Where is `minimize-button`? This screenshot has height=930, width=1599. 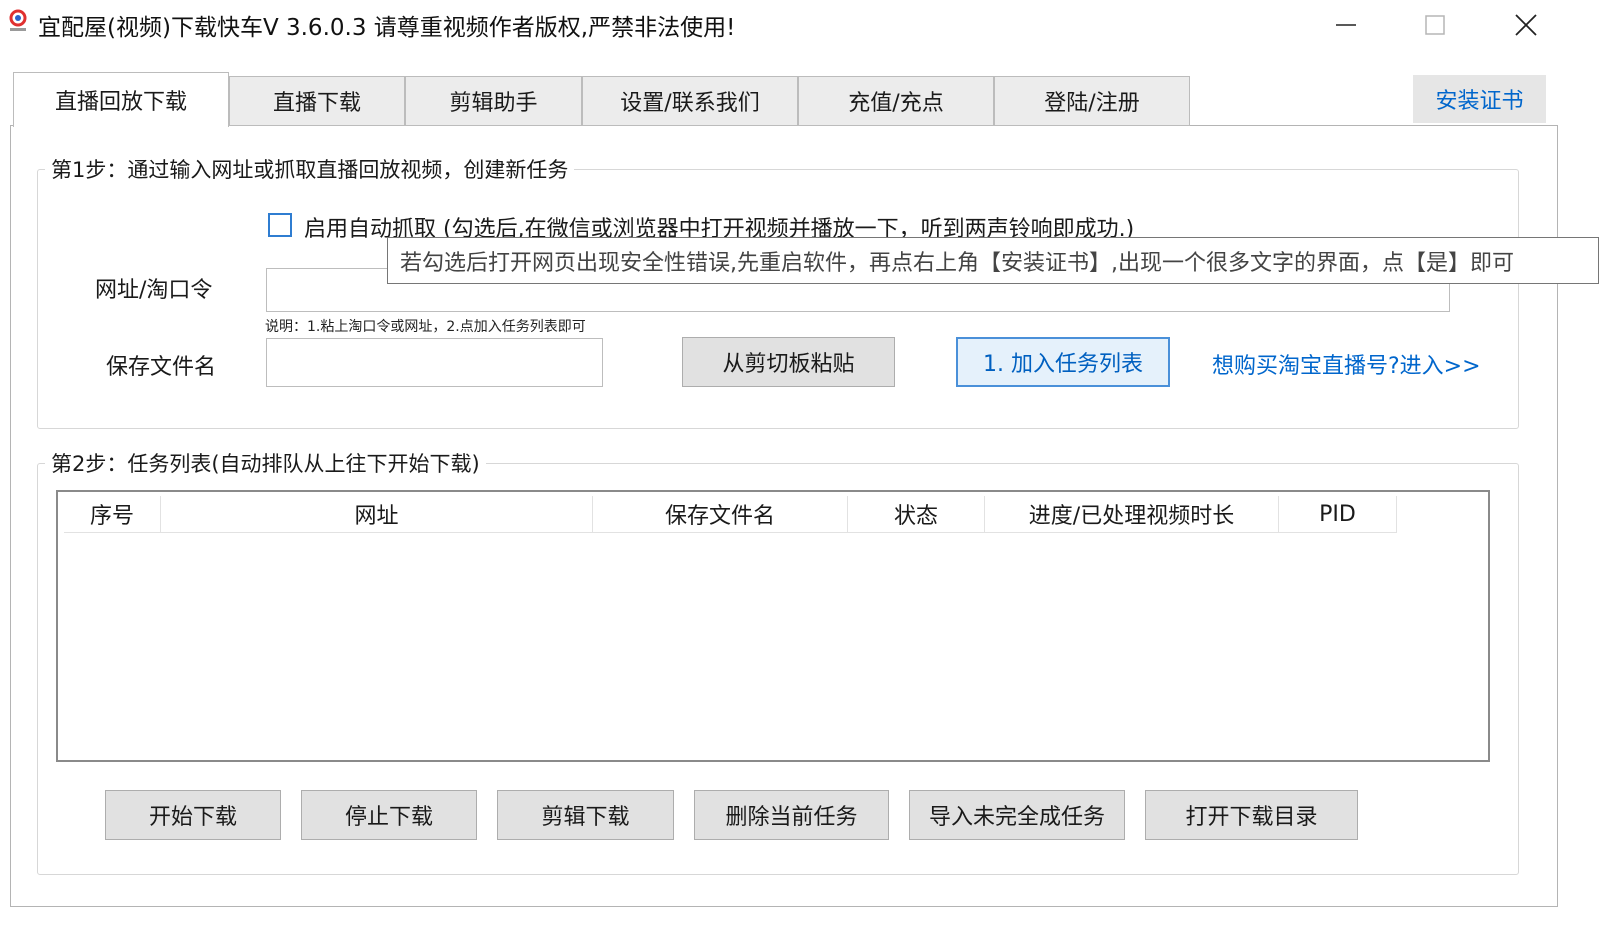
minimize-button is located at coordinates (1346, 25).